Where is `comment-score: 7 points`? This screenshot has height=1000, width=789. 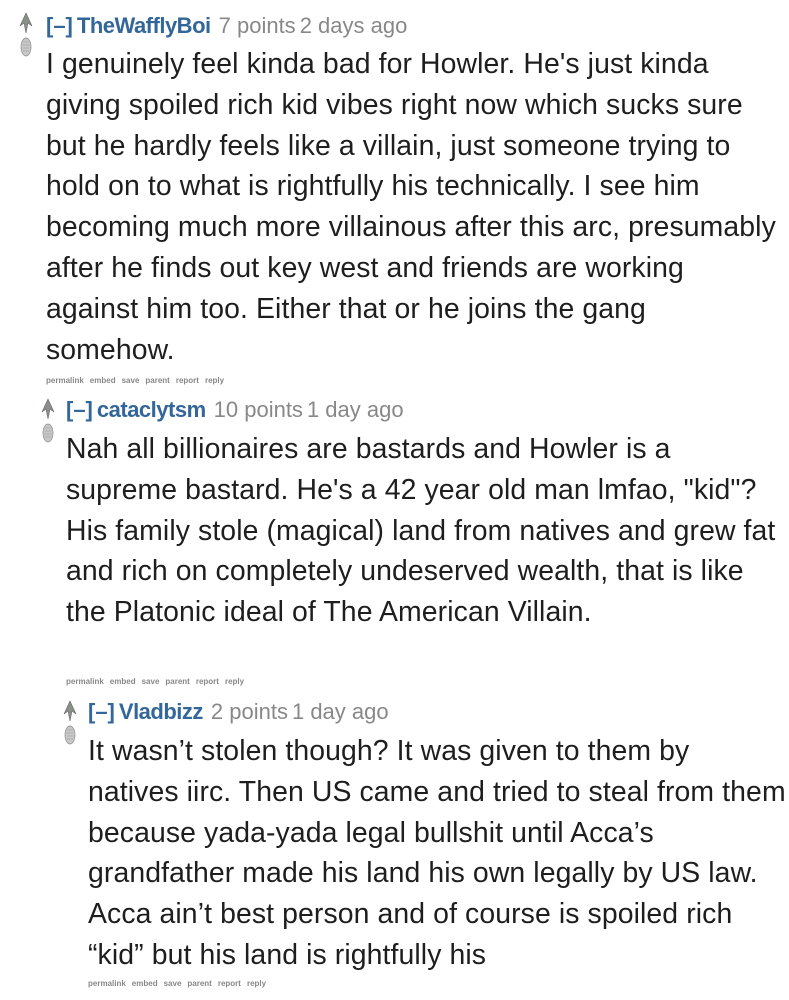 comment-score: 7 points is located at coordinates (257, 25).